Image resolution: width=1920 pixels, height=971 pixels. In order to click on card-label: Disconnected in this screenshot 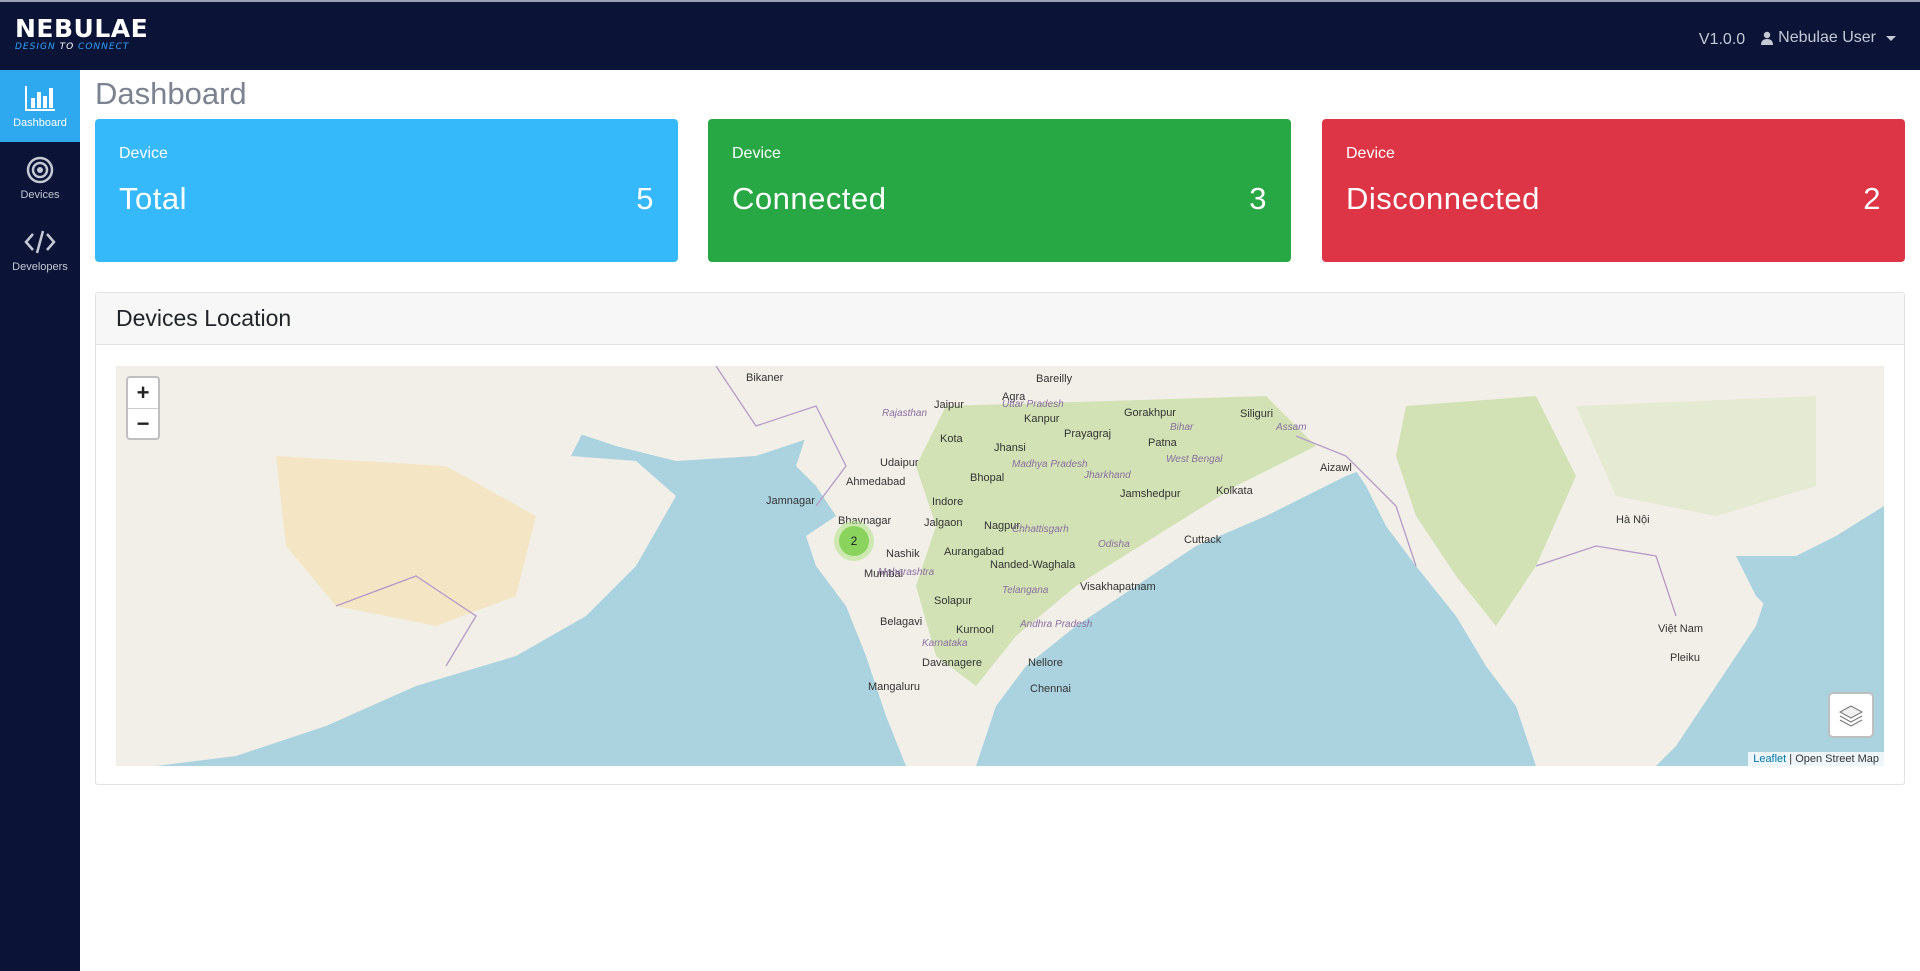, I will do `click(1443, 198)`.